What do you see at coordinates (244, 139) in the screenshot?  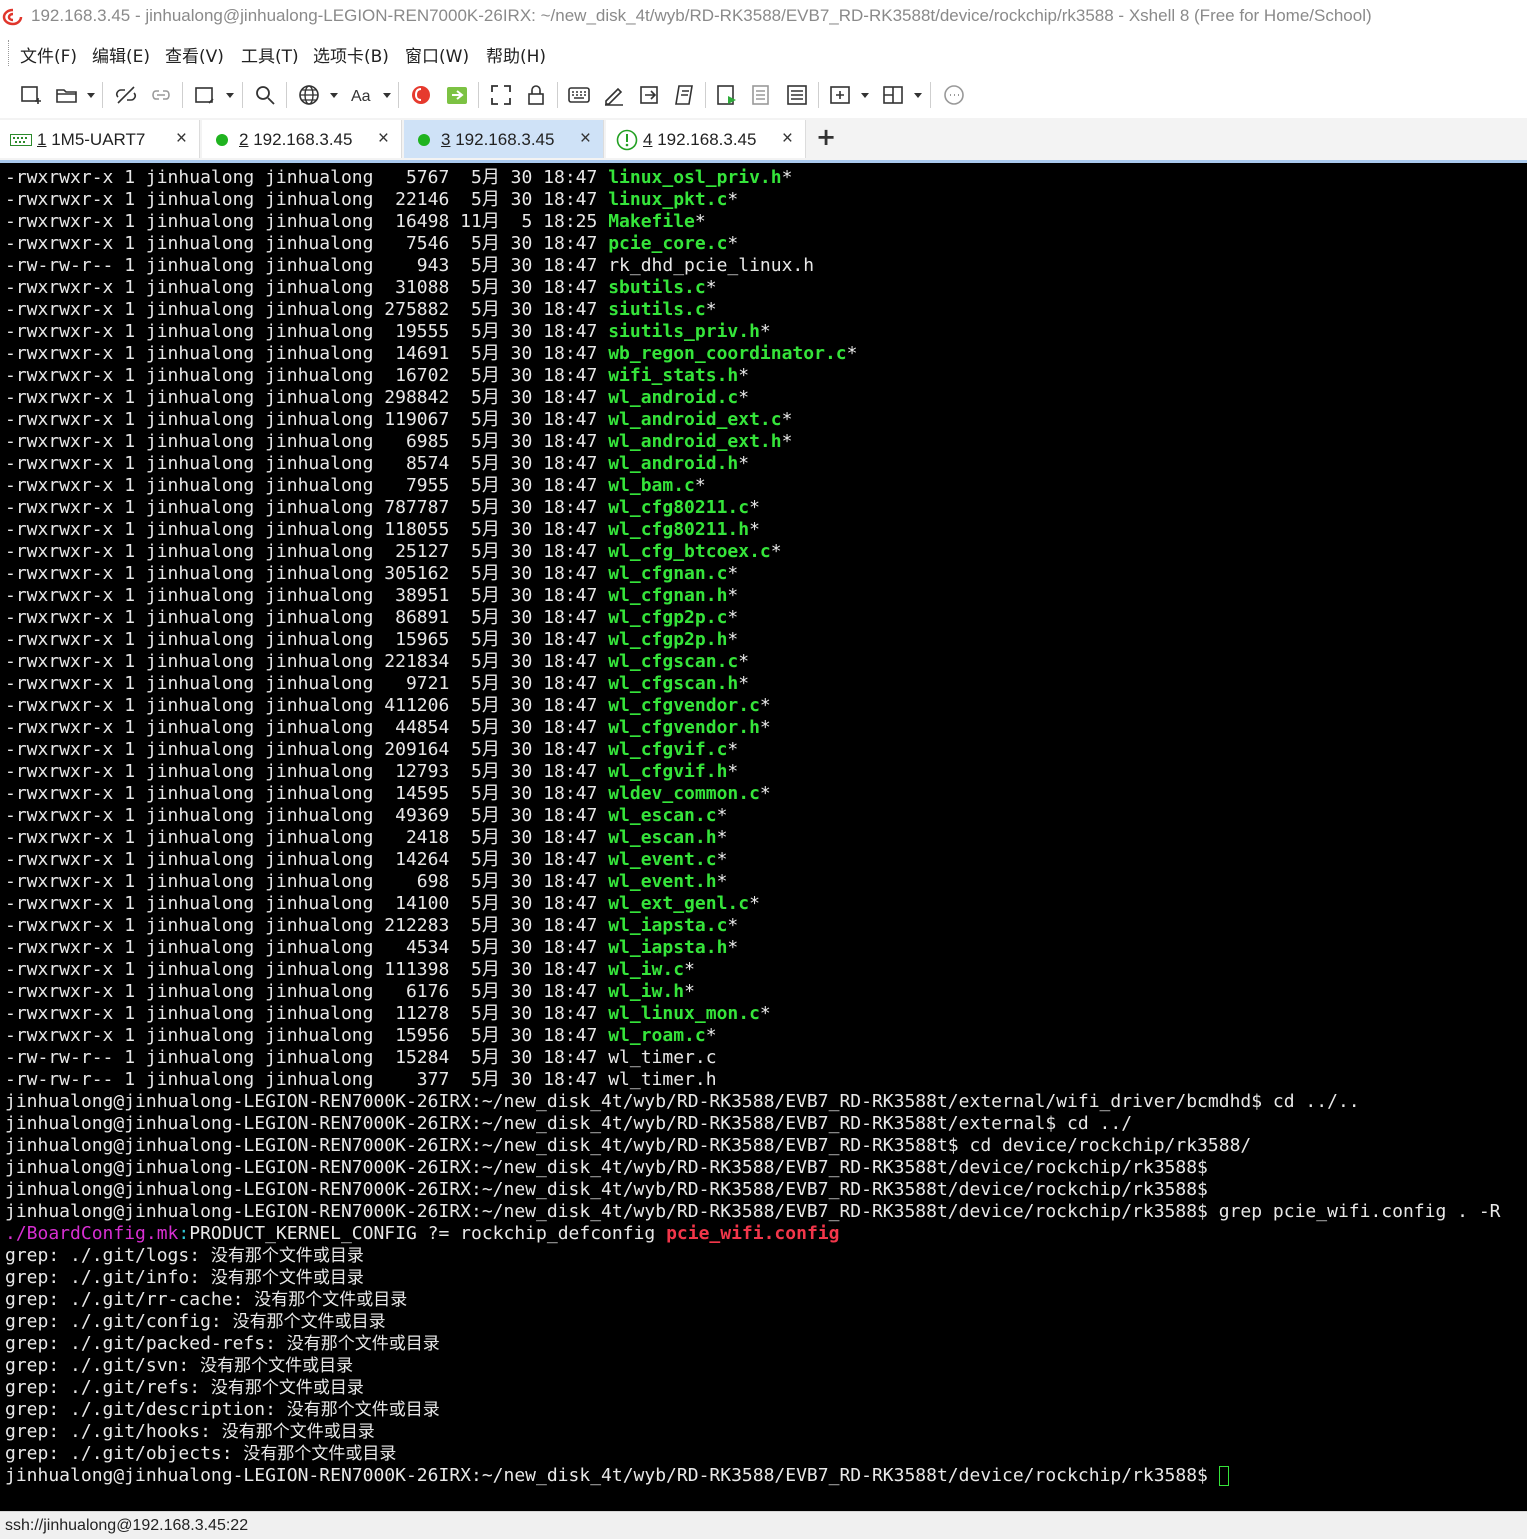 I see `tab-number: 2` at bounding box center [244, 139].